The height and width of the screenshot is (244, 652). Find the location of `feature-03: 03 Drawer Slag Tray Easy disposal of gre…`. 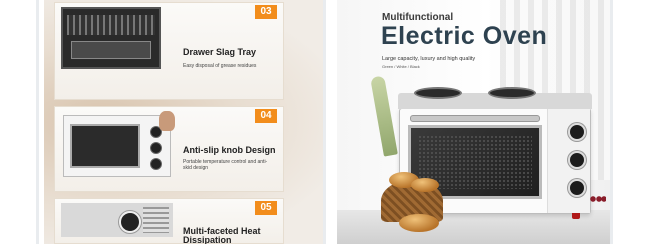

feature-03: 03 Drawer Slag Tray Easy disposal of gre… is located at coordinates (169, 51).